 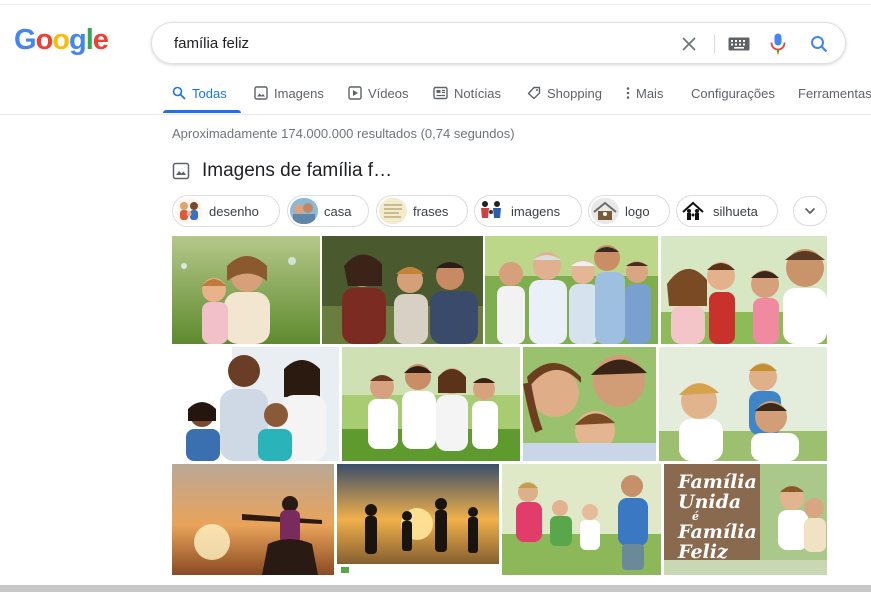 What do you see at coordinates (25, 40) in the screenshot?
I see `logo-letter: G` at bounding box center [25, 40].